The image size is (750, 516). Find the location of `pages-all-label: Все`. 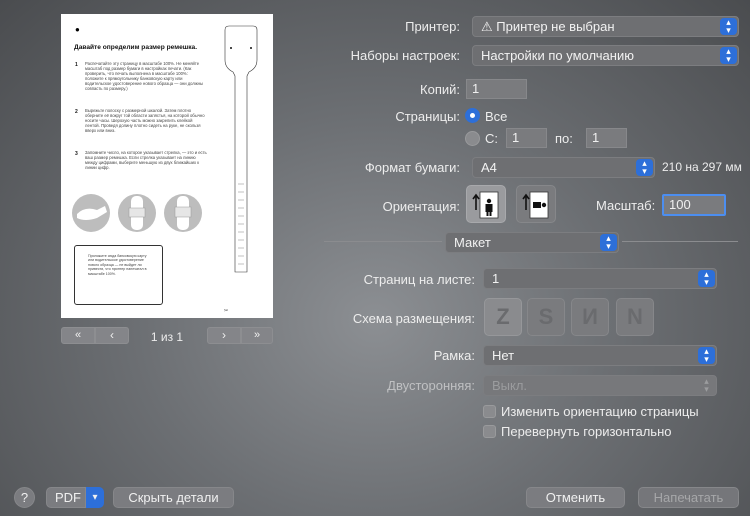

pages-all-label: Все is located at coordinates (496, 116).